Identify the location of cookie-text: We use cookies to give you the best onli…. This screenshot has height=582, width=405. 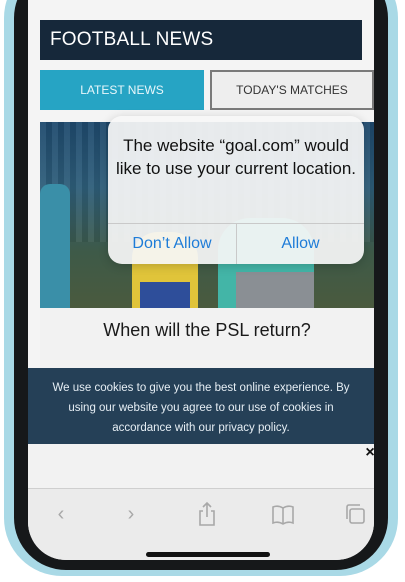
(201, 408).